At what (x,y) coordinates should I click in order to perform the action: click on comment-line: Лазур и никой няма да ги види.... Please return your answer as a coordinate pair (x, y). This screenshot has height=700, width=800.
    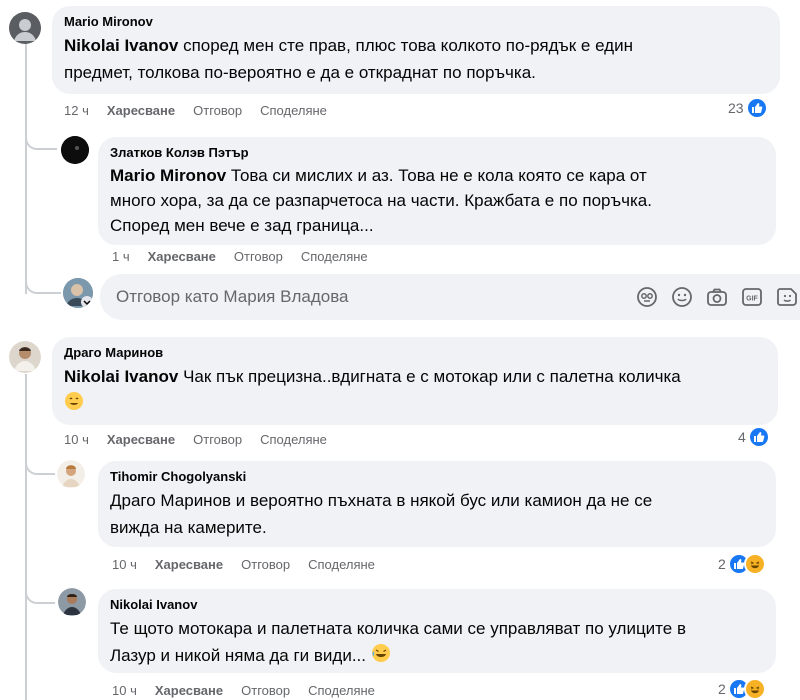
    Looking at the image, I should click on (238, 655).